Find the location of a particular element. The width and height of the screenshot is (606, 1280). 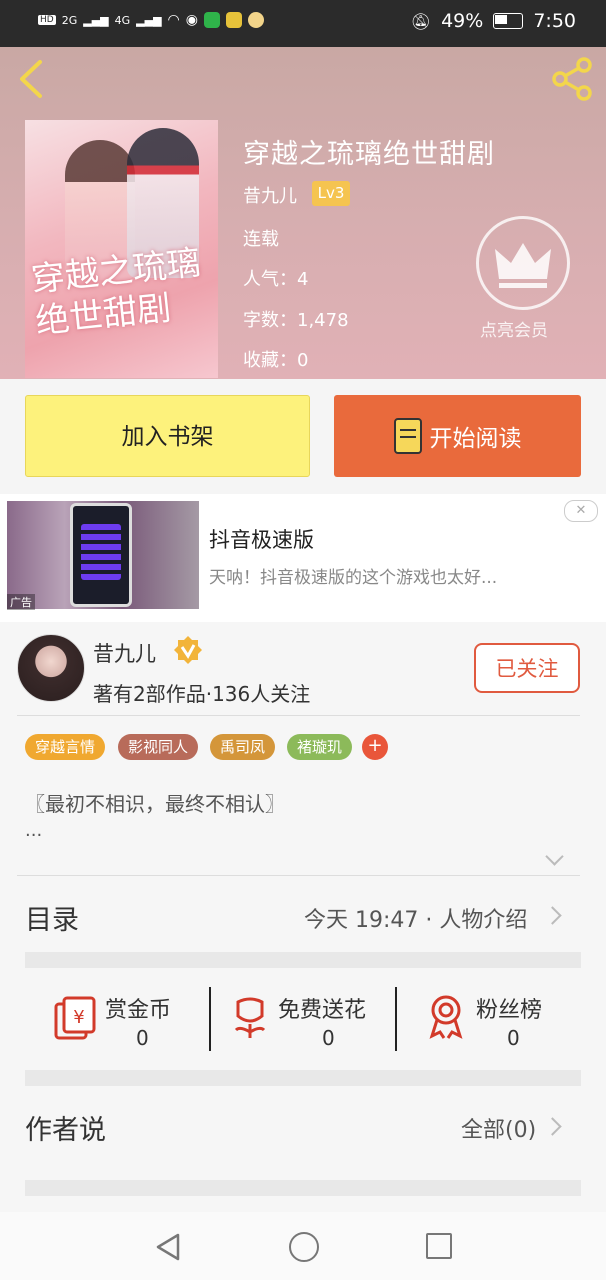

book-cover: 穿越之琉璃绝世甜剧 is located at coordinates (121, 249).